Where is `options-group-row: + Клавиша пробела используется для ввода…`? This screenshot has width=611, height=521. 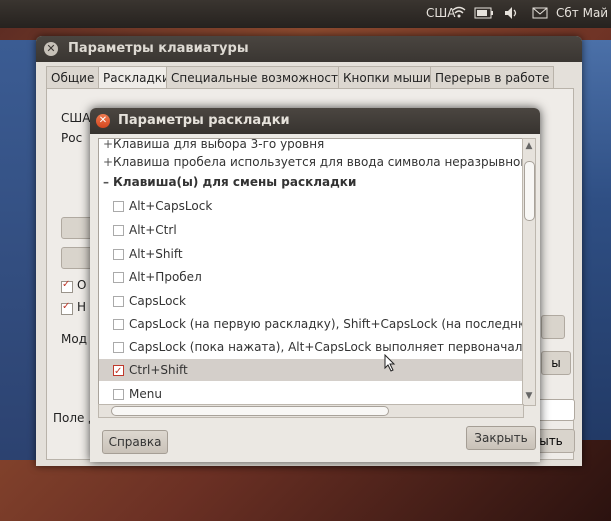 options-group-row: + Клавиша пробела используется для ввода… is located at coordinates (311, 162).